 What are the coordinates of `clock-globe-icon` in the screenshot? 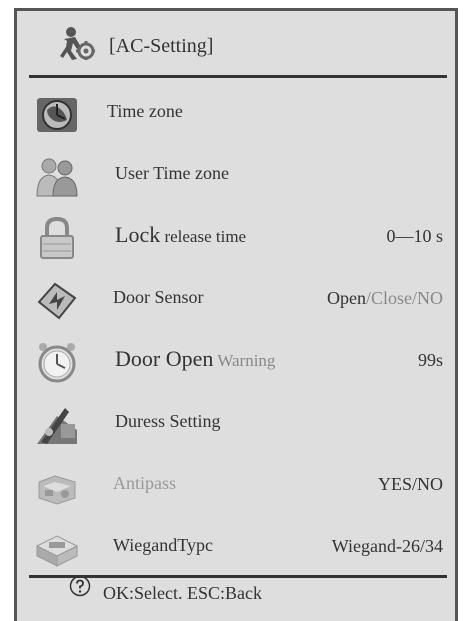 It's located at (57, 115).